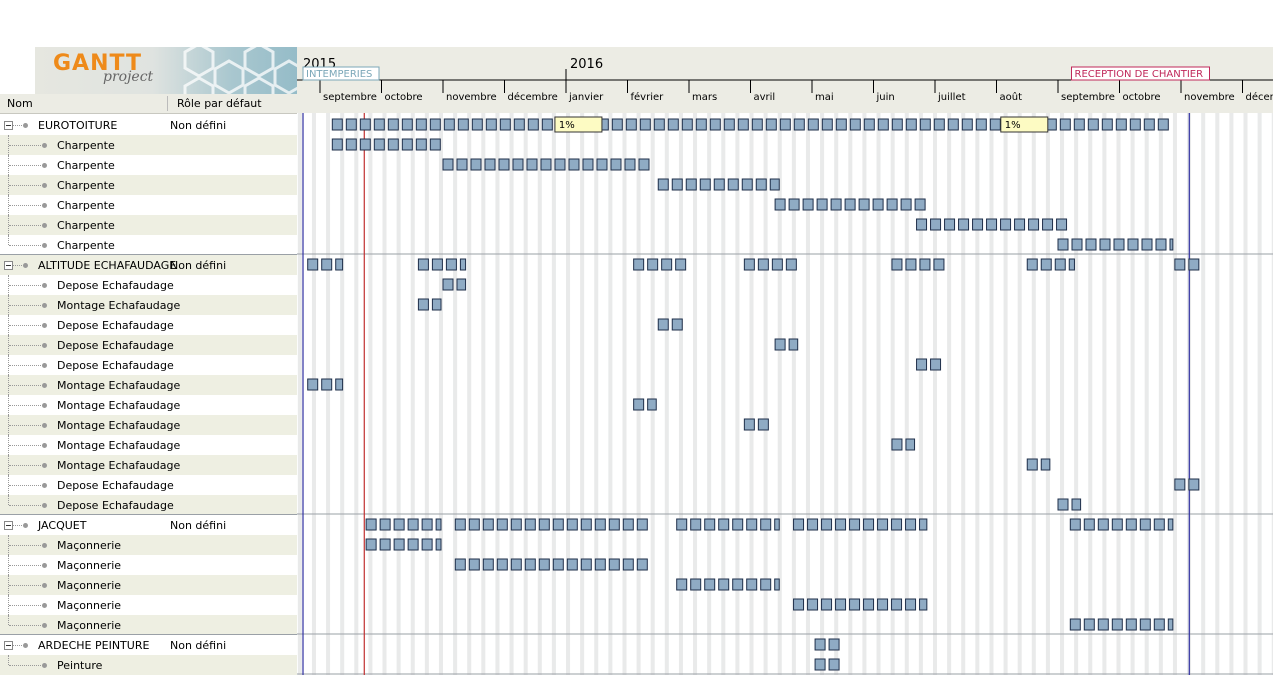 The image size is (1273, 675). What do you see at coordinates (148, 645) in the screenshot?
I see `task-group-row: ARDECHE PEINTURE Non défini` at bounding box center [148, 645].